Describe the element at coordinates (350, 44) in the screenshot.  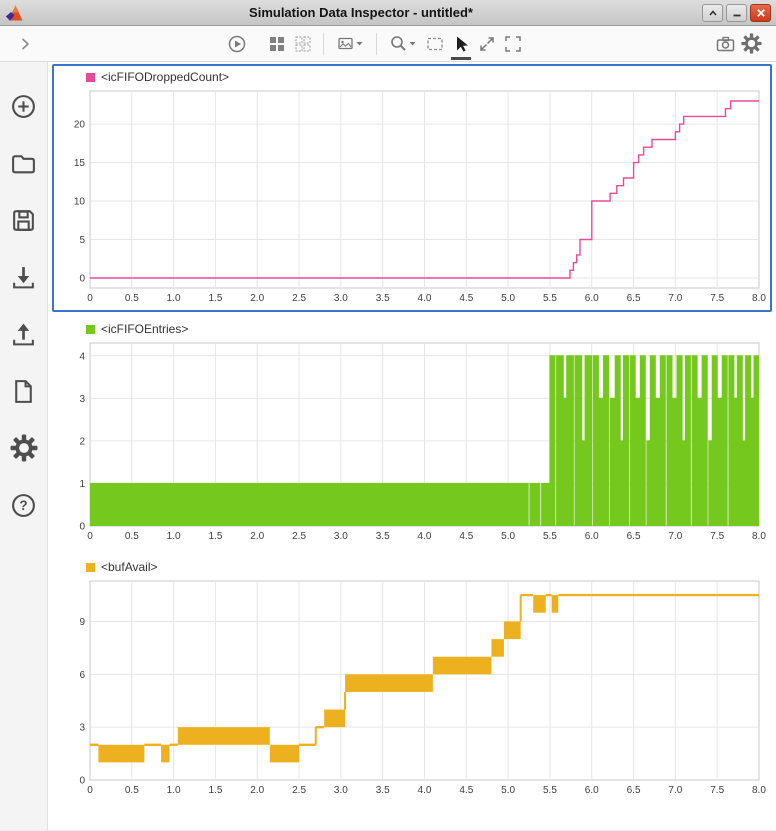
I see `export-image-button` at that location.